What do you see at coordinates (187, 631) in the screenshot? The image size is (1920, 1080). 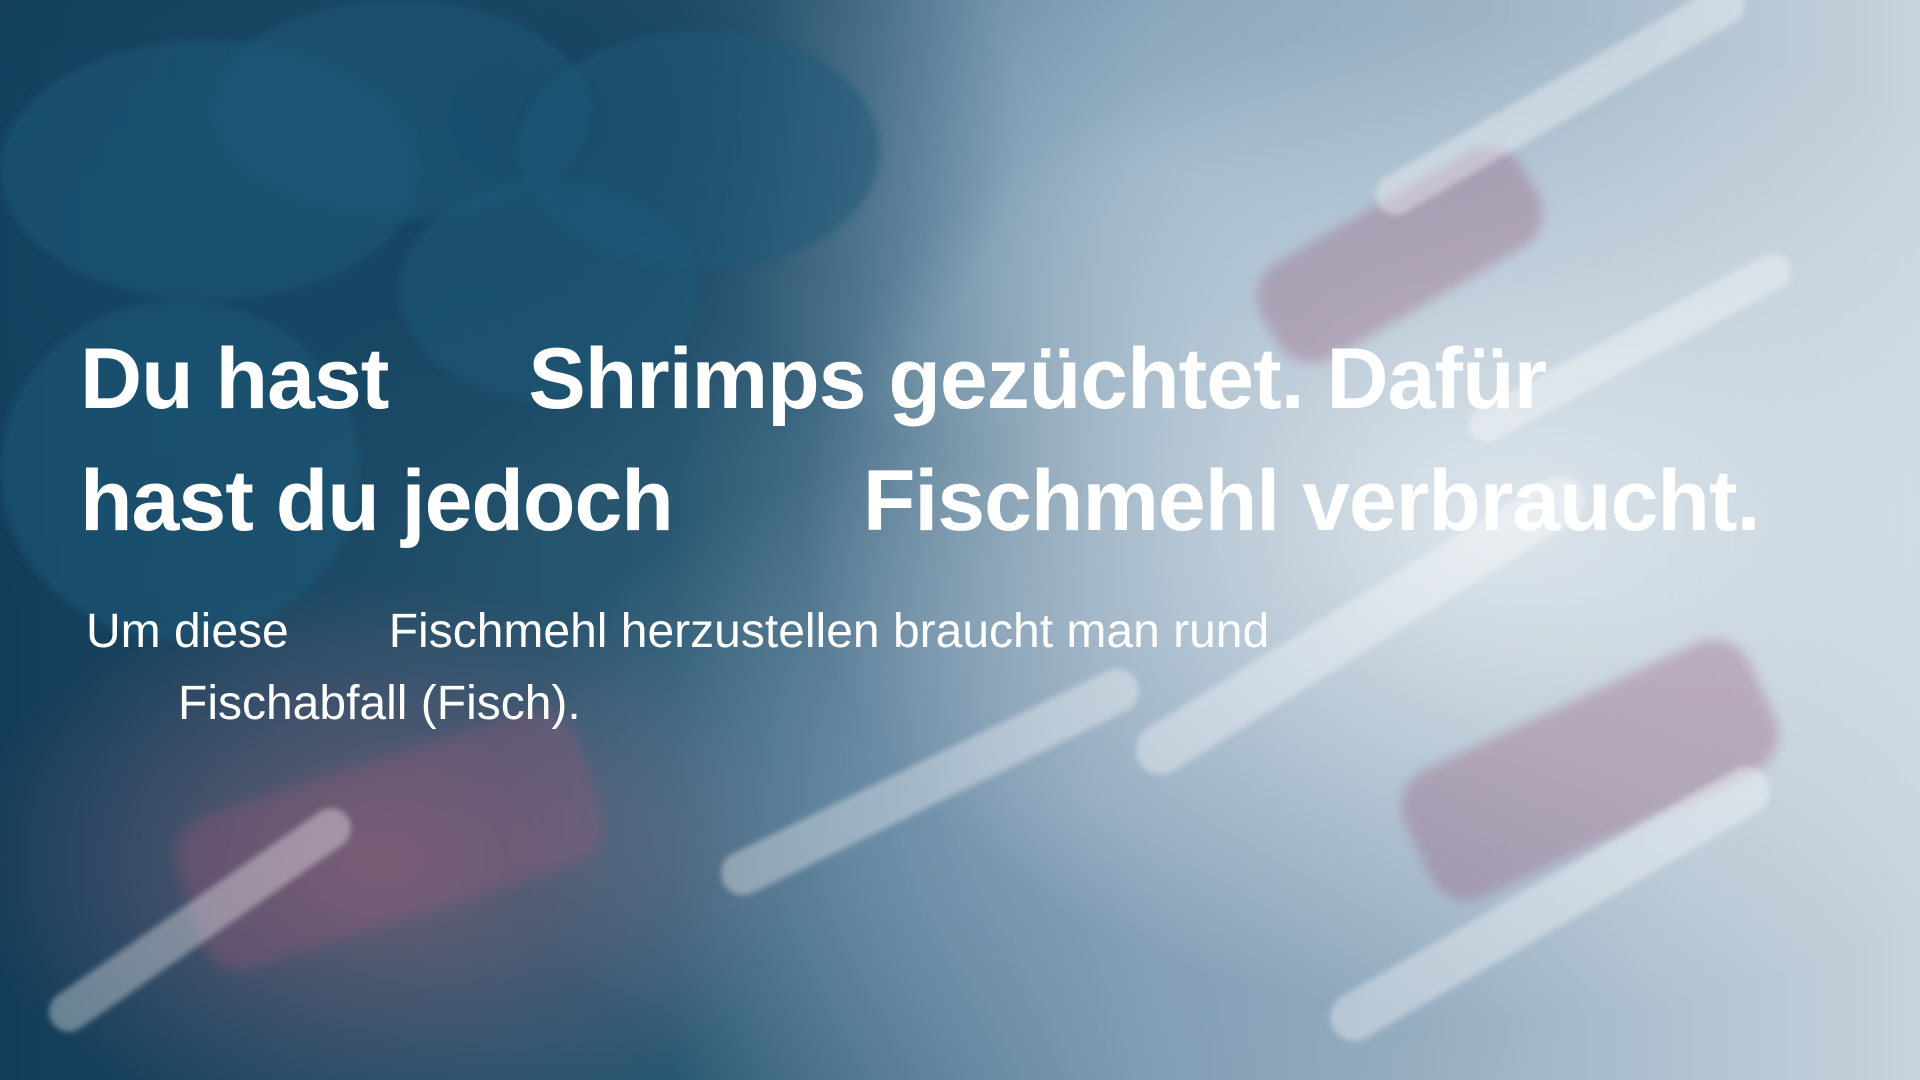 I see `body-text-segment: Um diese` at bounding box center [187, 631].